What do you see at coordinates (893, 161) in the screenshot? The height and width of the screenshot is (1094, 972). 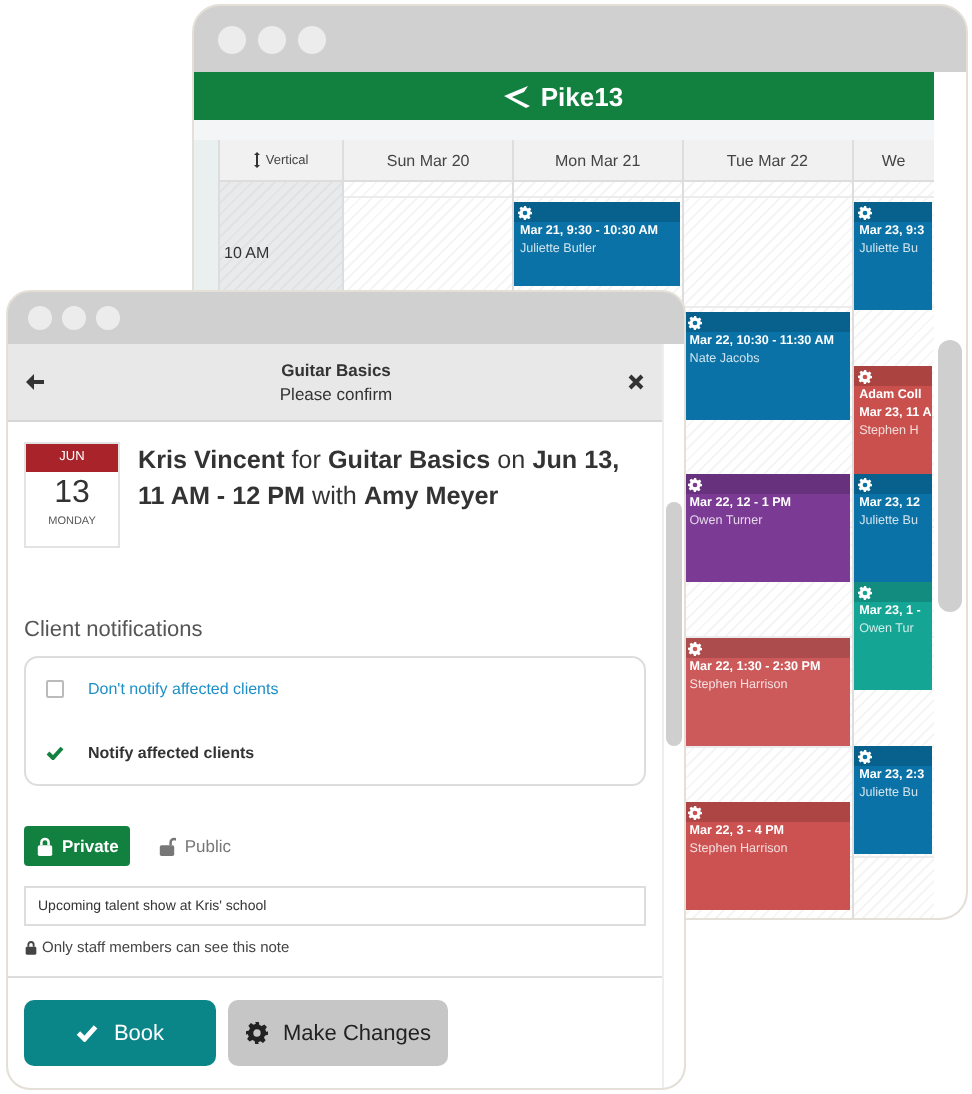 I see `column-header: We` at bounding box center [893, 161].